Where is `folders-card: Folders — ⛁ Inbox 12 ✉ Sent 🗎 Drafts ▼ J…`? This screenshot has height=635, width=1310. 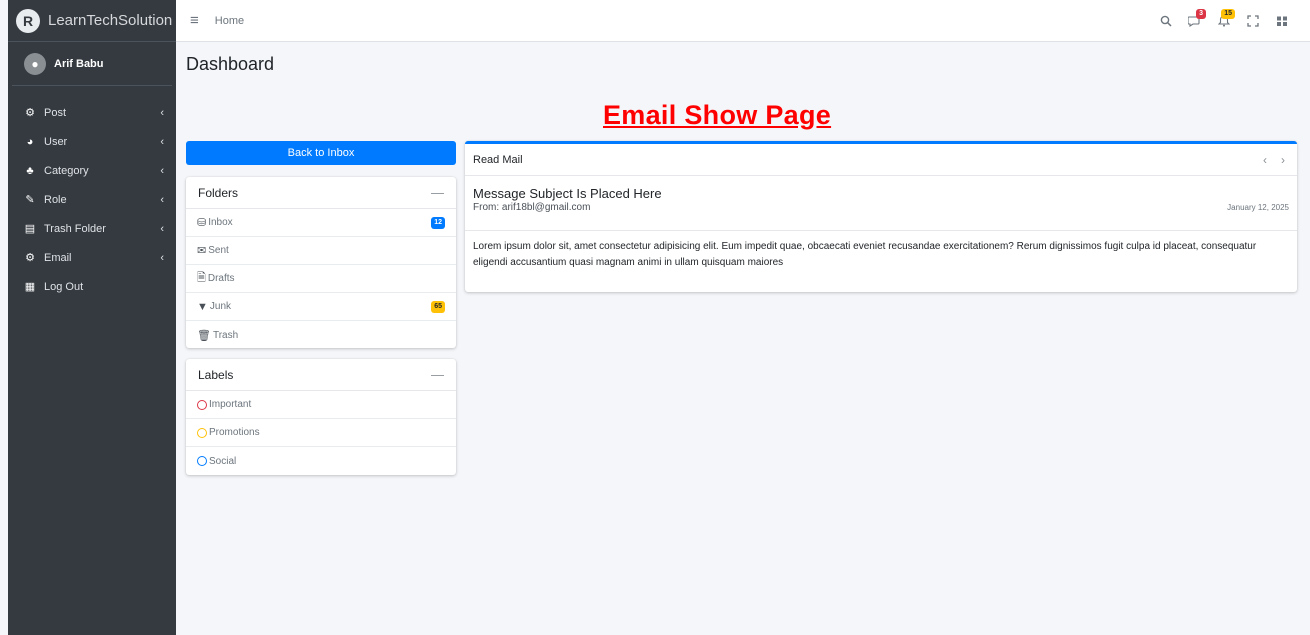
folders-card: Folders — ⛁ Inbox 12 ✉ Sent 🗎 Drafts ▼ J… is located at coordinates (321, 262).